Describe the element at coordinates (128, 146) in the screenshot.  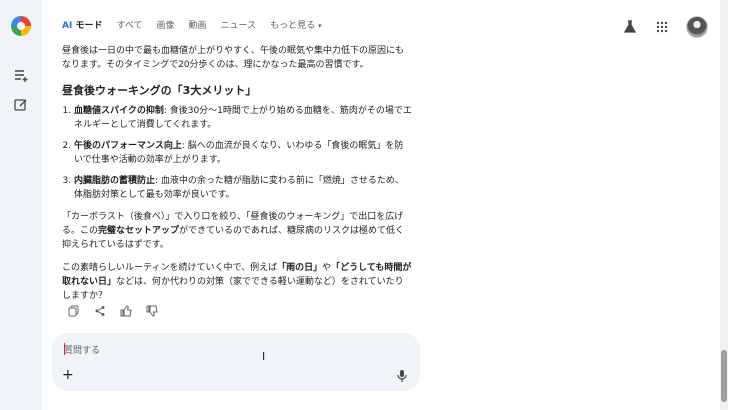
I see `list-item-title: 午後のパフォーマンス向上` at that location.